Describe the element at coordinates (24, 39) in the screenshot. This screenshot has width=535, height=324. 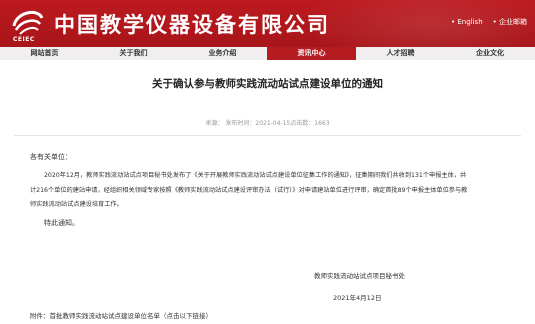
I see `logo-text: CEIEC` at that location.